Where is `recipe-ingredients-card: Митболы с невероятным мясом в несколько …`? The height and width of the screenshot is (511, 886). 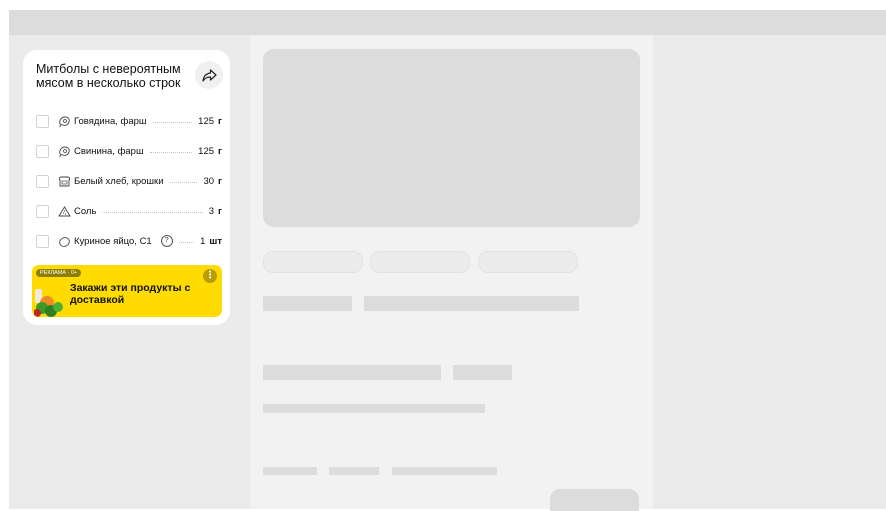 recipe-ingredients-card: Митболы с невероятным мясом в несколько … is located at coordinates (126, 187).